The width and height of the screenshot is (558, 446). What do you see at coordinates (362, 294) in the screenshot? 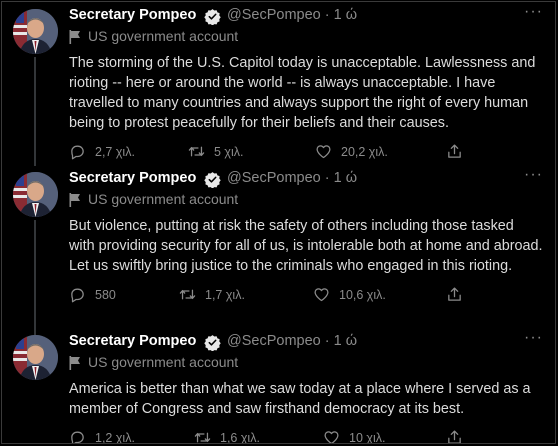
I see `like-count: 10,6 χιλ.` at bounding box center [362, 294].